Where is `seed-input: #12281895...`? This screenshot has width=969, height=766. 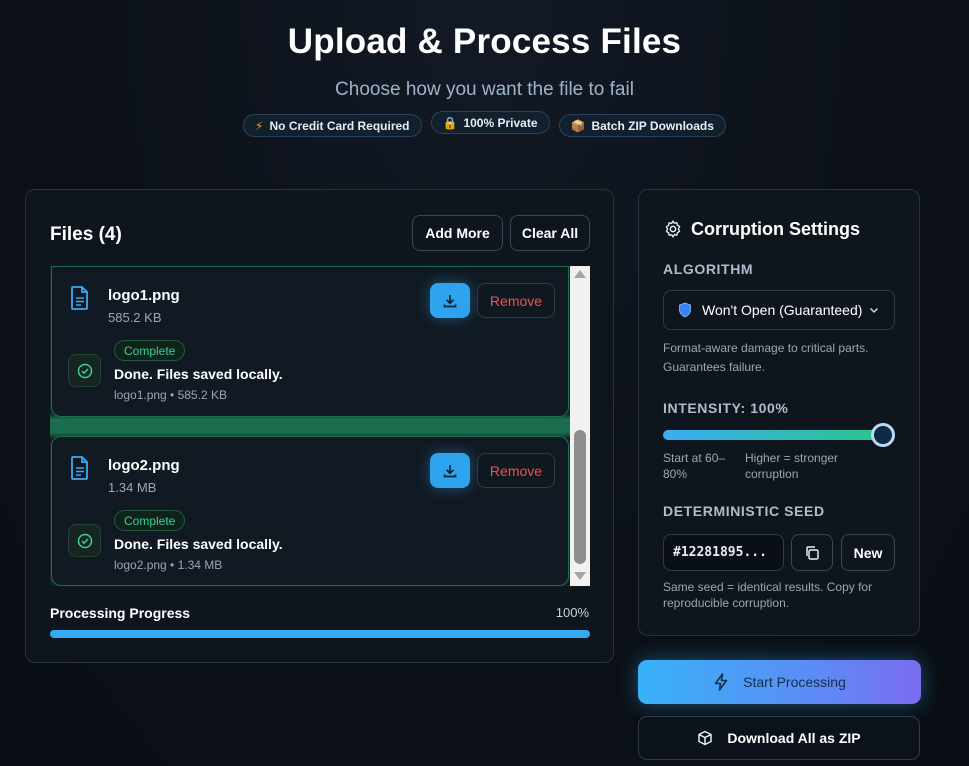 seed-input: #12281895... is located at coordinates (723, 552).